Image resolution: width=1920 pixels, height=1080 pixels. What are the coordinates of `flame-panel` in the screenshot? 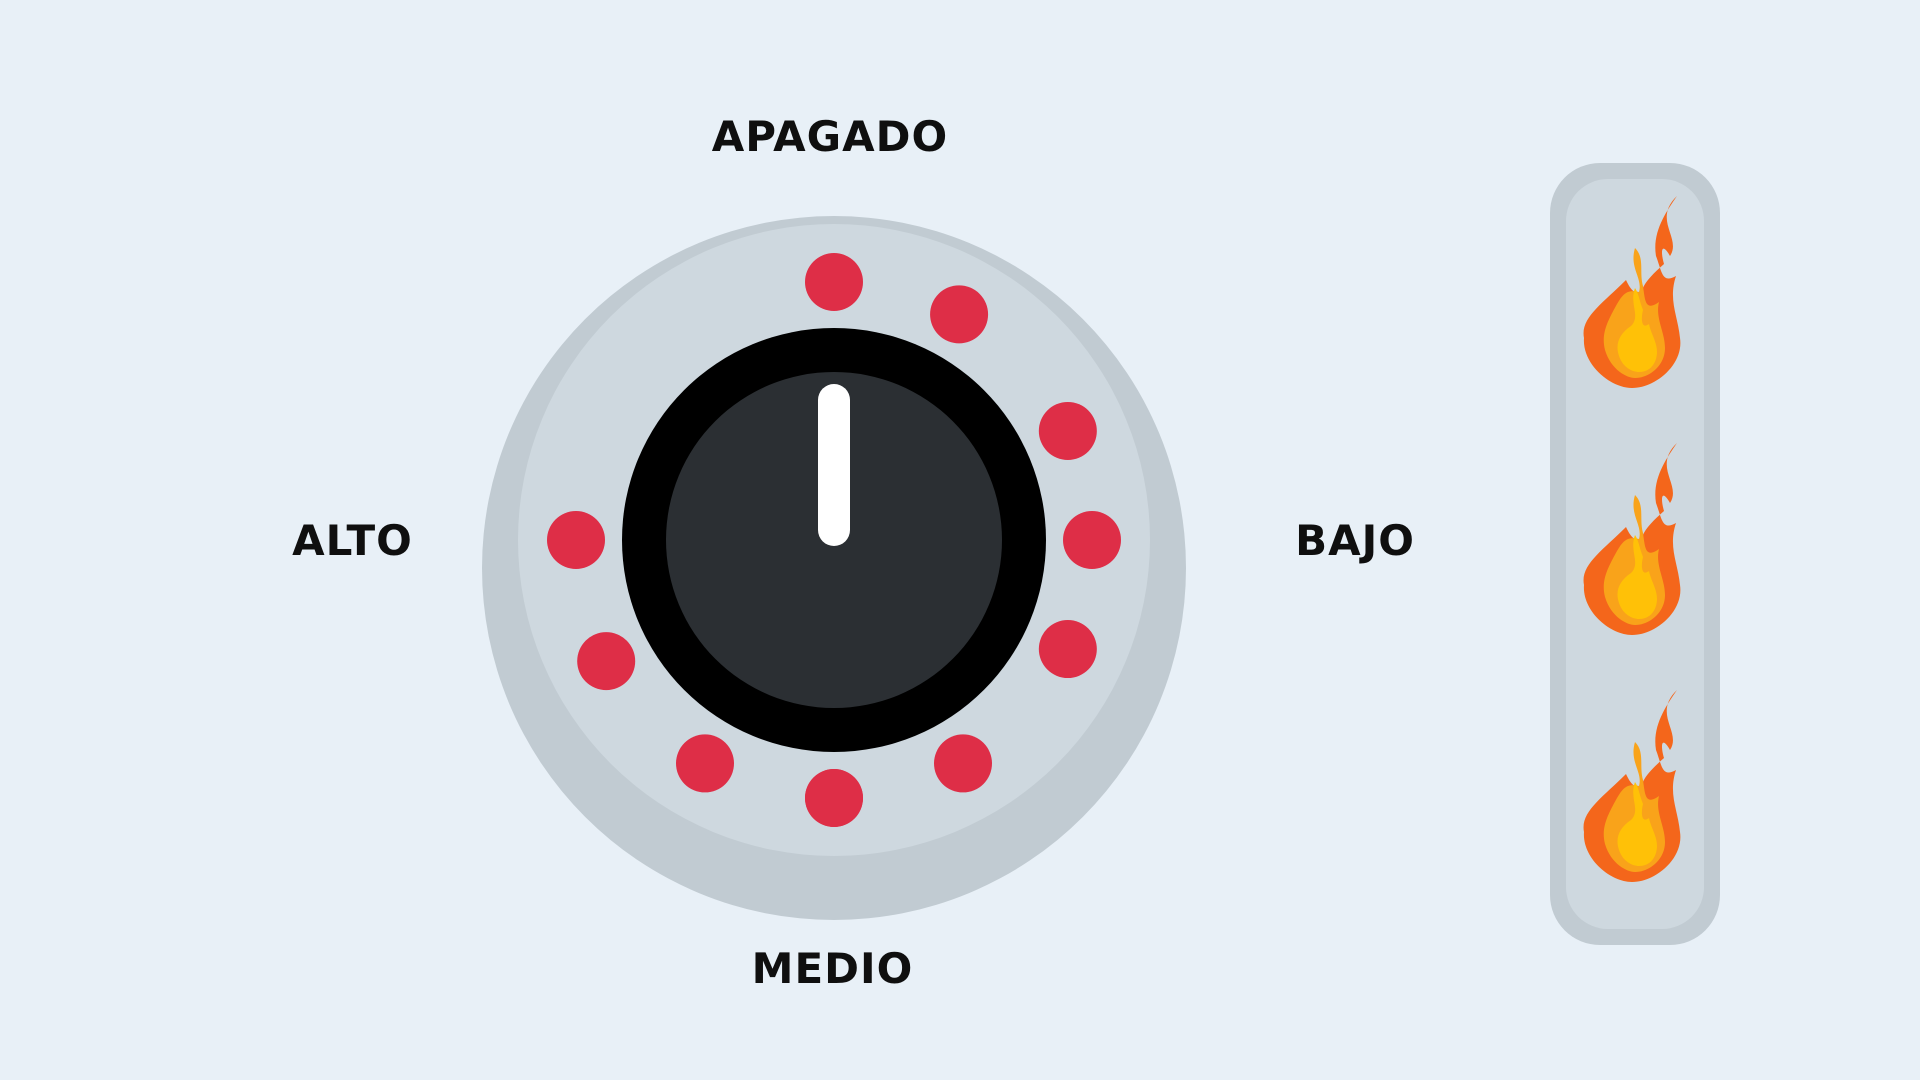 It's located at (1635, 554).